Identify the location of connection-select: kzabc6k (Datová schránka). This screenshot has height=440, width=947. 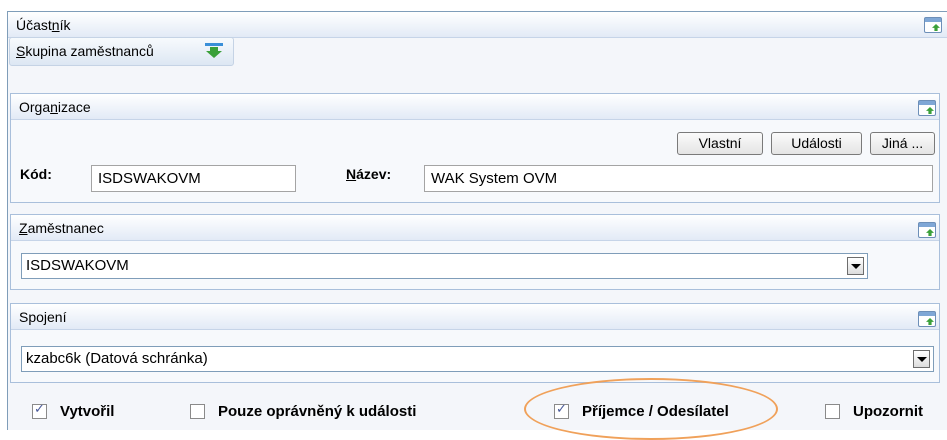
(477, 359).